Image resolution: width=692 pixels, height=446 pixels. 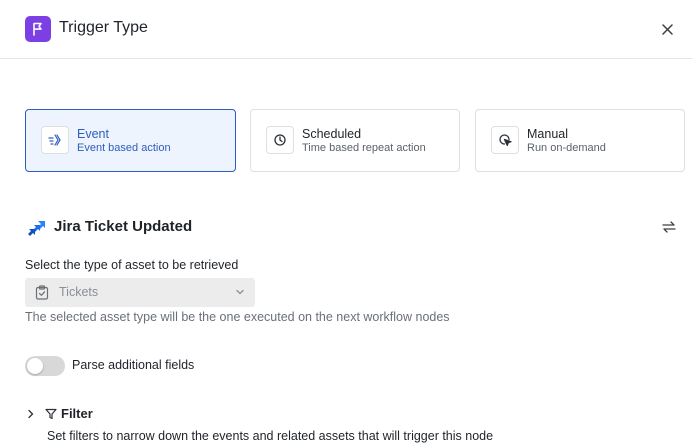 I want to click on filter-icon, so click(x=51, y=414).